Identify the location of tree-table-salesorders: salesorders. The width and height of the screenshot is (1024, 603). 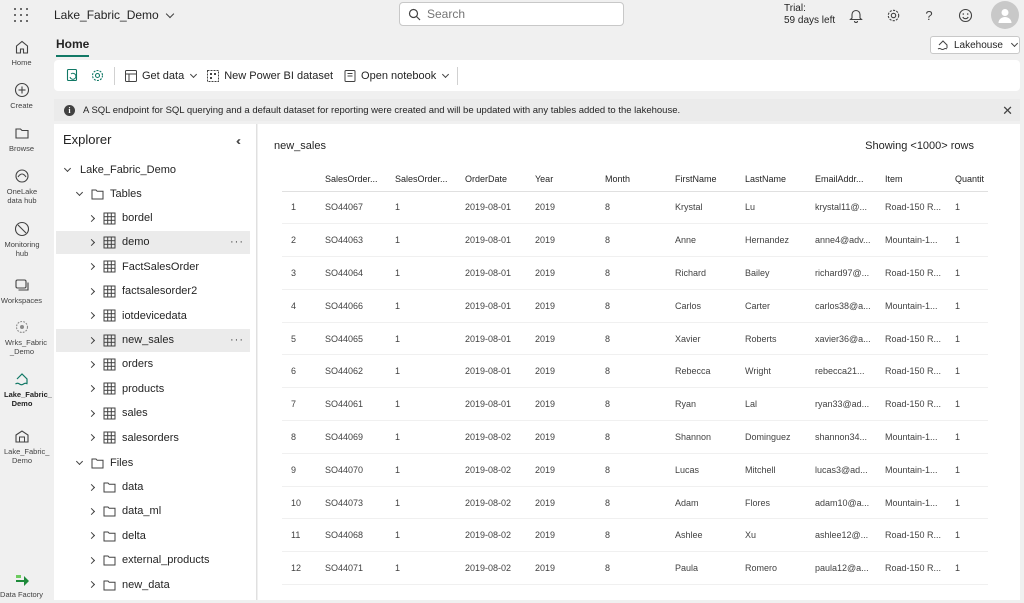
(153, 437).